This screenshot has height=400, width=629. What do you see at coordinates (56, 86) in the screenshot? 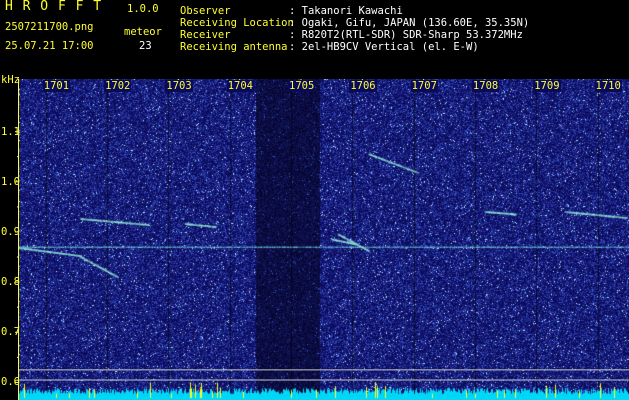
I see `x-tick-label: 1701` at bounding box center [56, 86].